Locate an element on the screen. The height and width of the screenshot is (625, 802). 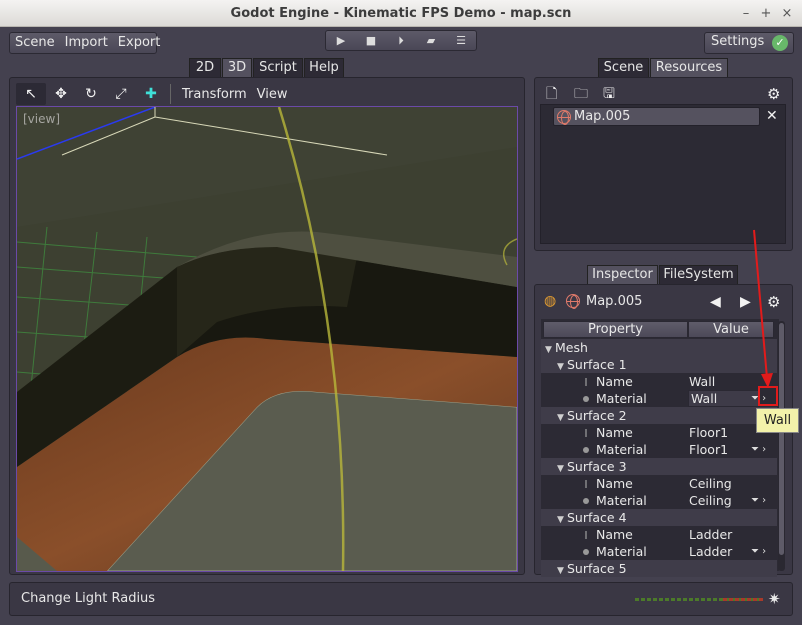
property-material-row: Material Ceiling ⏷ › is located at coordinates (659, 500).